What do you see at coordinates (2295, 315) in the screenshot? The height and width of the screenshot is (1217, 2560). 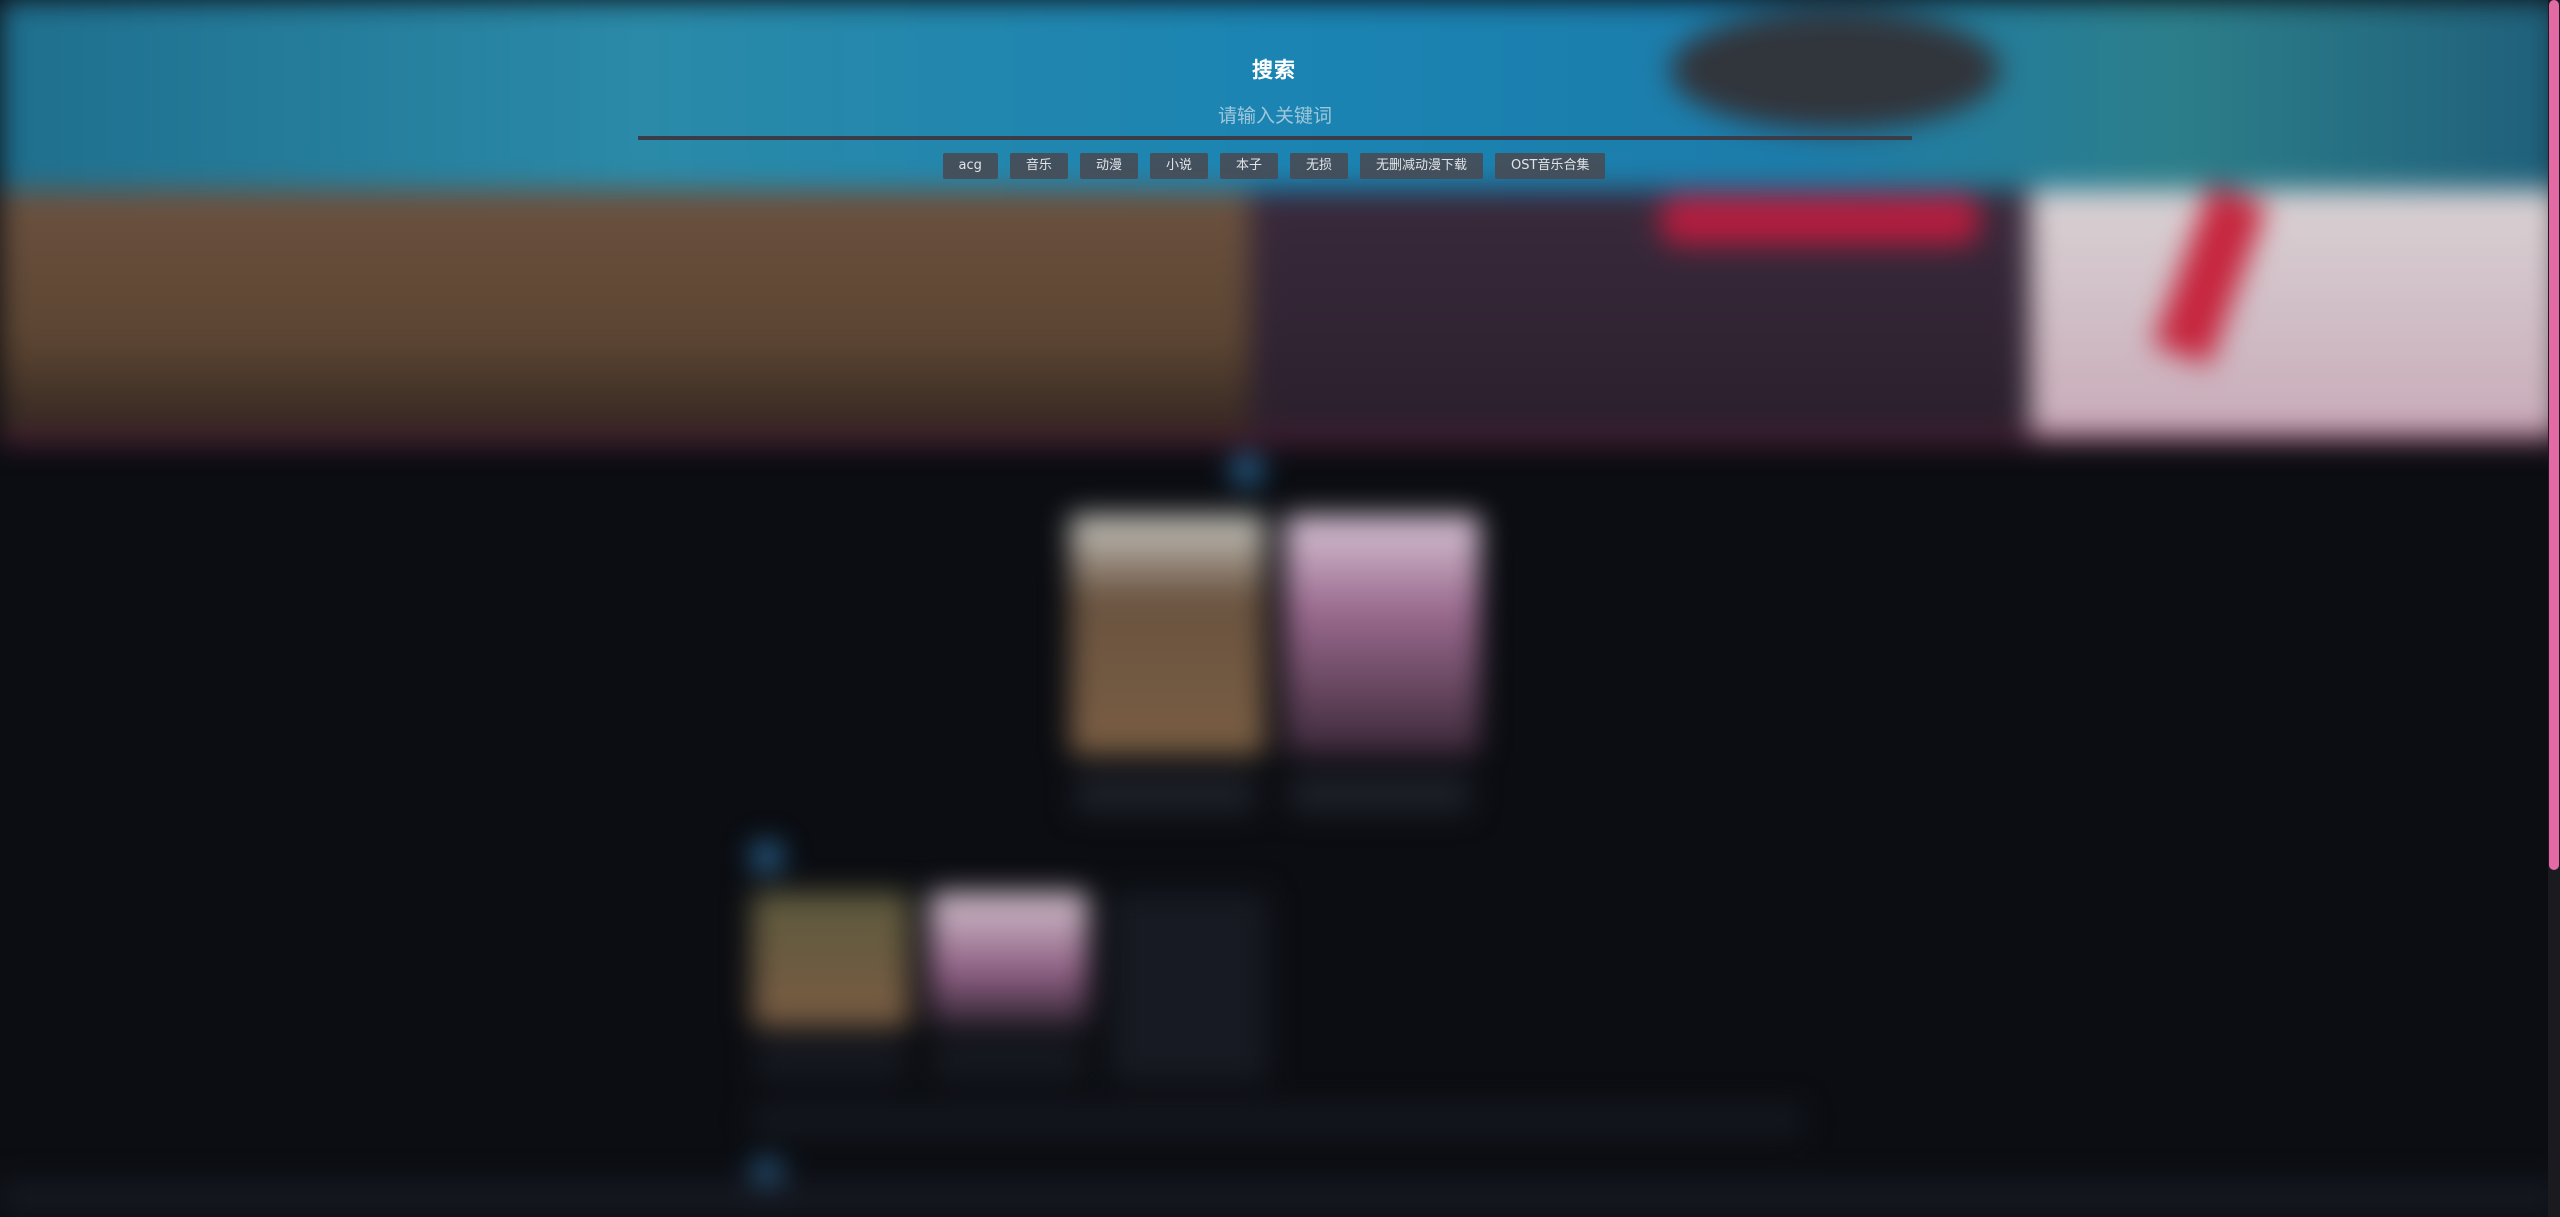 I see `hero-image-right` at bounding box center [2295, 315].